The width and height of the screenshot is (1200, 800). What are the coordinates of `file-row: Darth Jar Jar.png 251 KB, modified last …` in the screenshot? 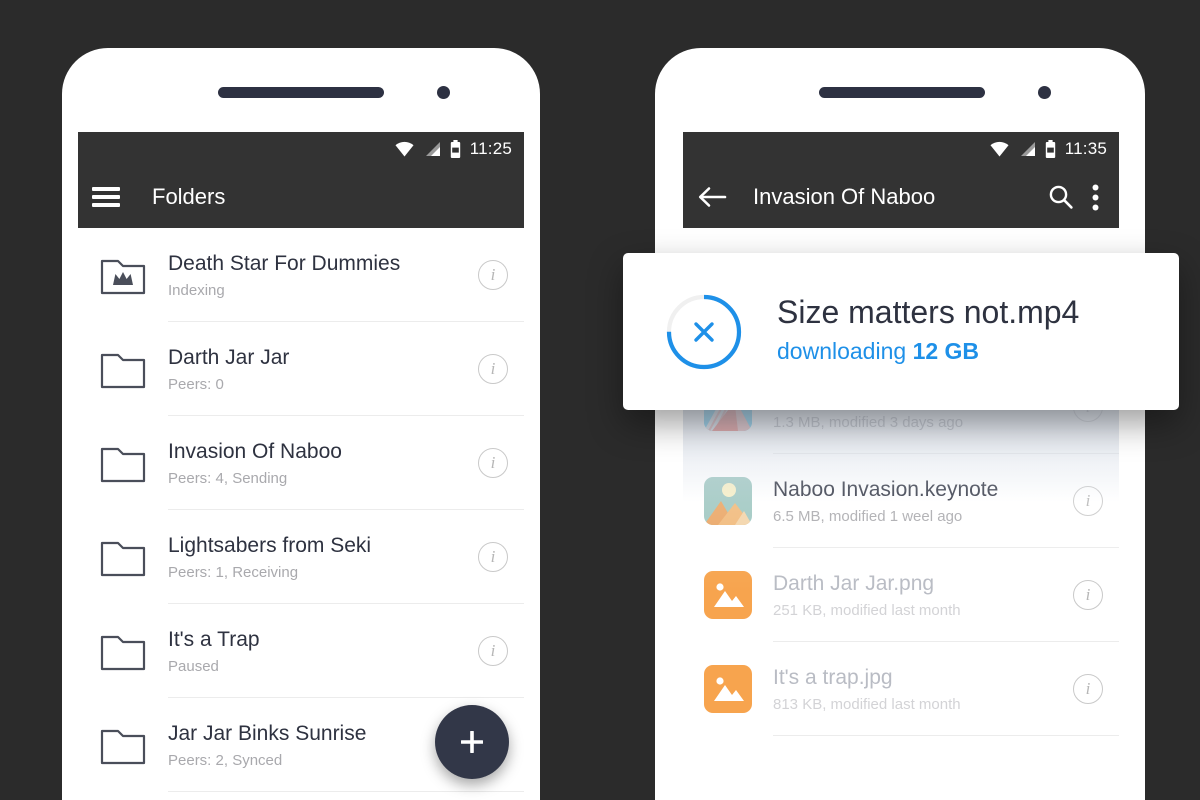 It's located at (901, 595).